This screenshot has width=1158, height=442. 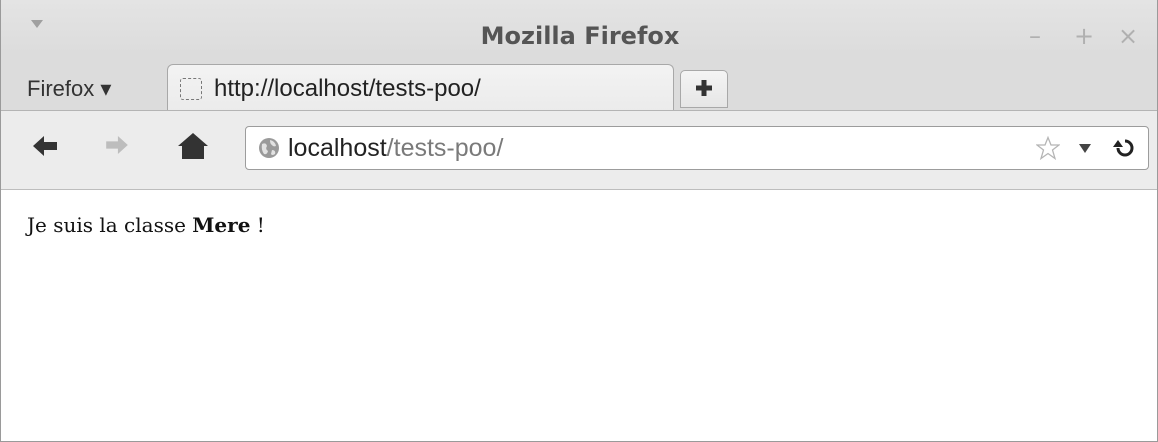 I want to click on star-icon, so click(x=1048, y=148).